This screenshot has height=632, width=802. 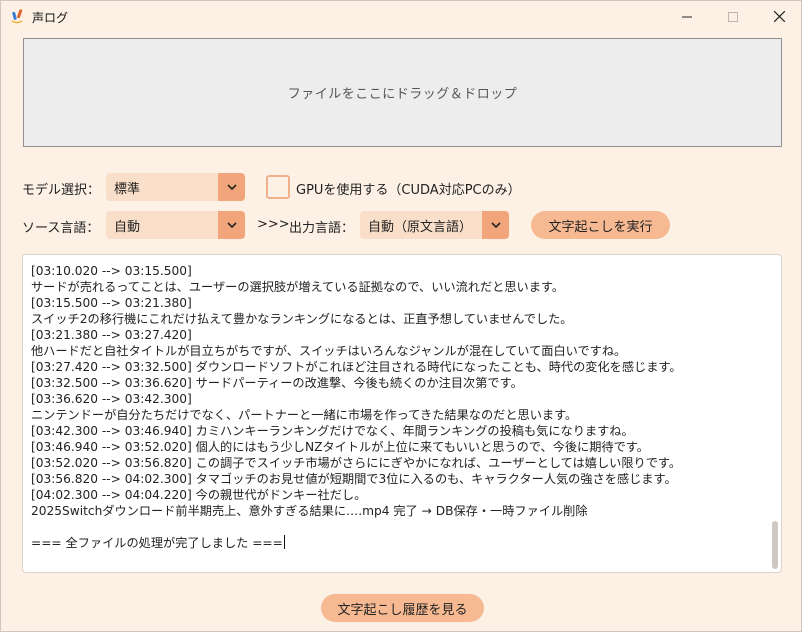 What do you see at coordinates (408, 190) in the screenshot?
I see `gpu-label: GPUを使用する（CUDA対応PCのみ）` at bounding box center [408, 190].